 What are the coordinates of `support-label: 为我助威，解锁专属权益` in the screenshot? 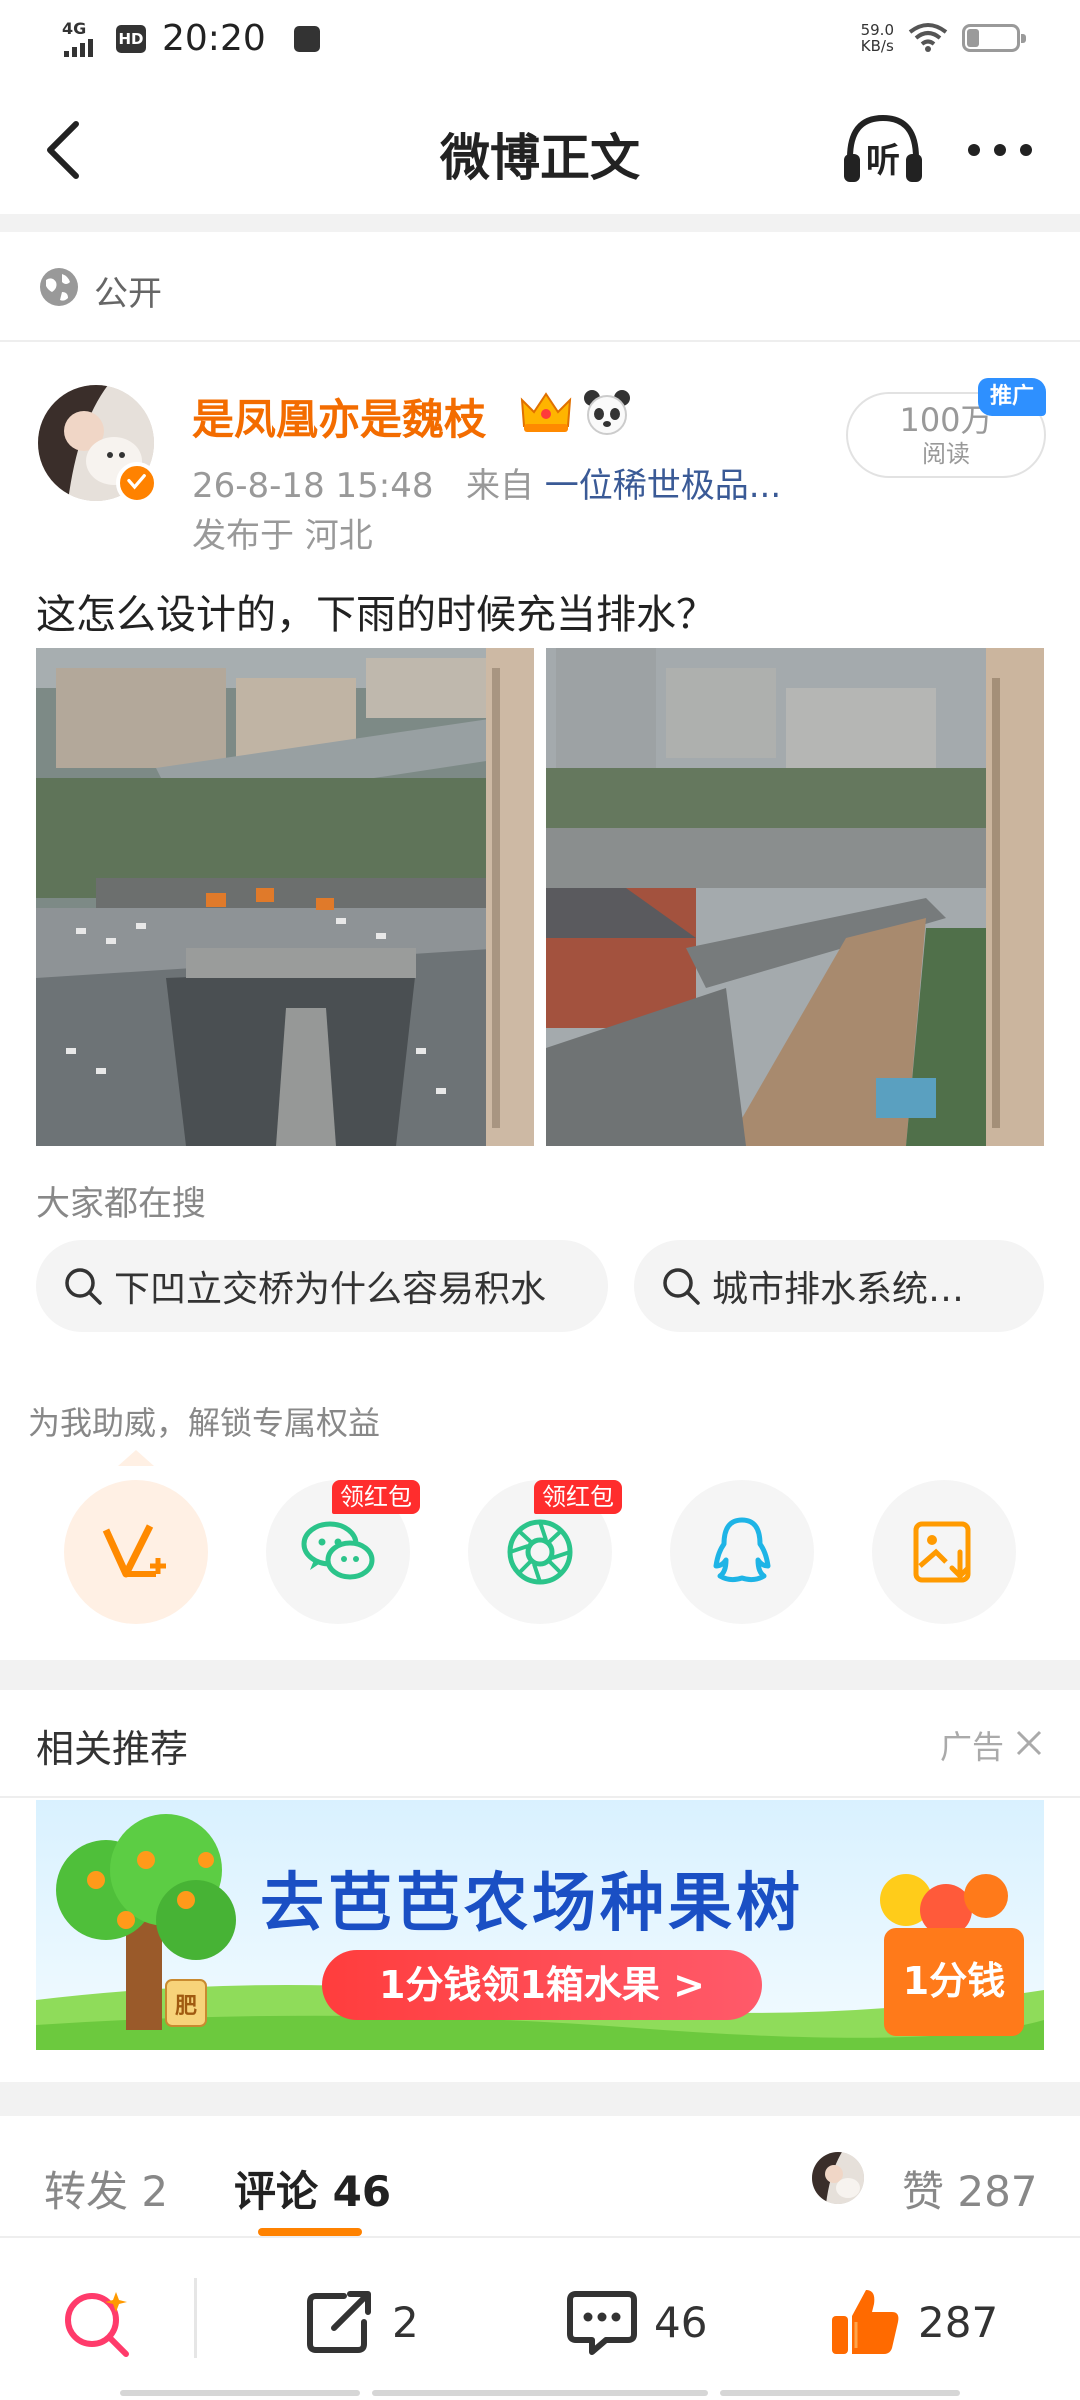 It's located at (204, 1423).